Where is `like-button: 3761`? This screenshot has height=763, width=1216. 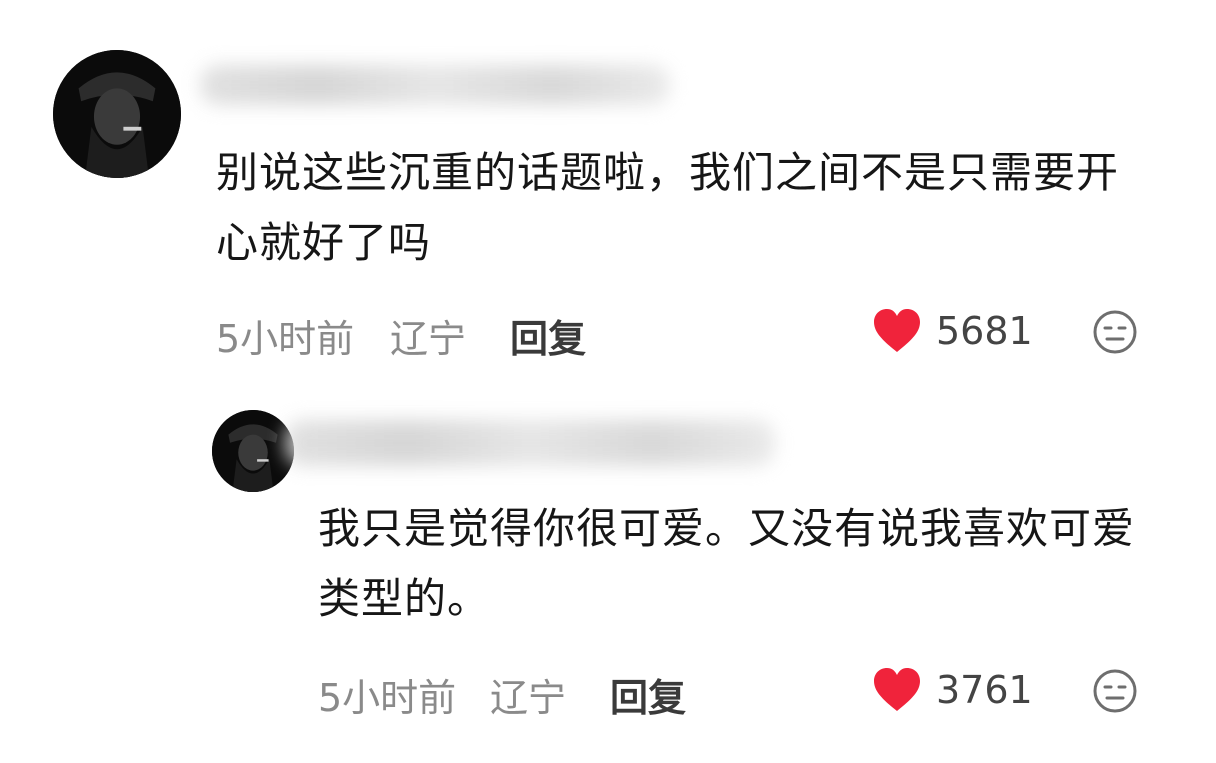 like-button: 3761 is located at coordinates (952, 690).